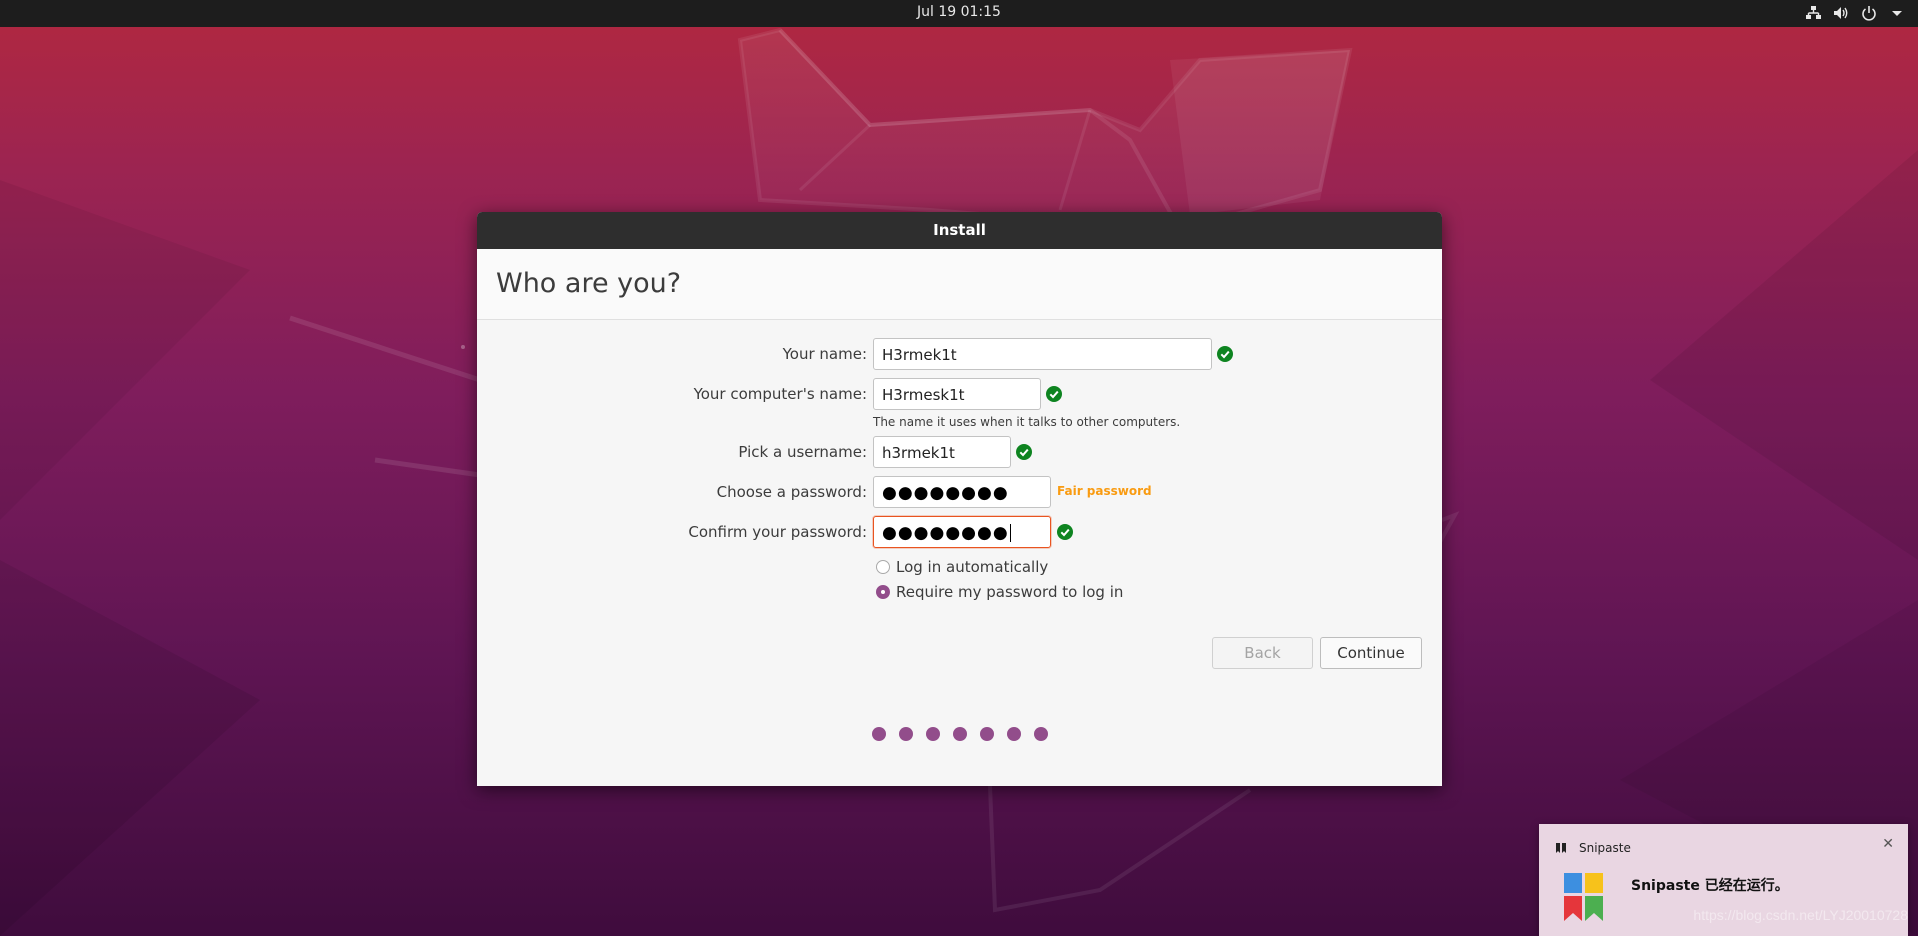 This screenshot has width=1918, height=936. Describe the element at coordinates (1104, 491) in the screenshot. I see `password-strength-label: Fair password` at that location.